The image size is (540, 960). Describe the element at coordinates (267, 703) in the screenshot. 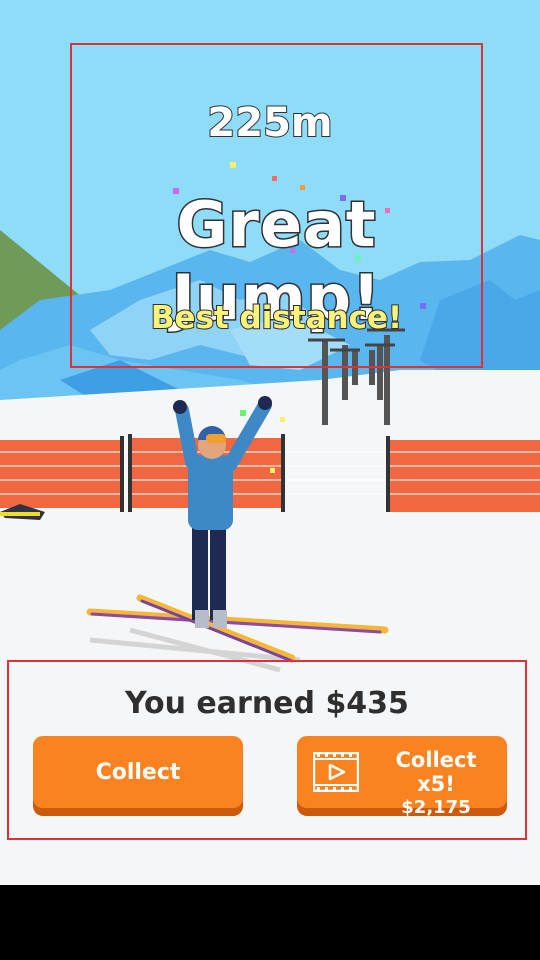

I see `earned-amount: You earned $435` at that location.